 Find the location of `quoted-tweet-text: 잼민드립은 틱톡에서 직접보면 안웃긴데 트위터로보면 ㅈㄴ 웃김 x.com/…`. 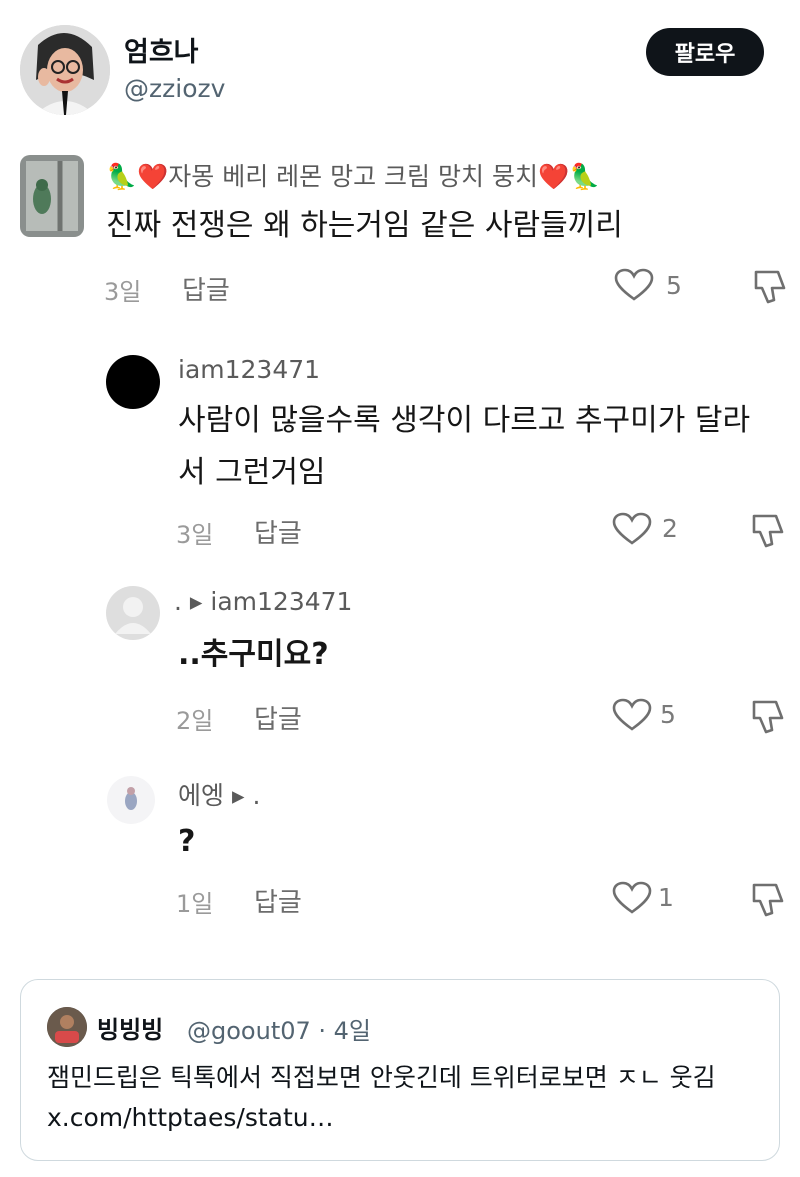

quoted-tweet-text: 잼민드립은 틱톡에서 직접보면 안웃긴데 트위터로보면 ㅈㄴ 웃김 x.com/… is located at coordinates (381, 1097).